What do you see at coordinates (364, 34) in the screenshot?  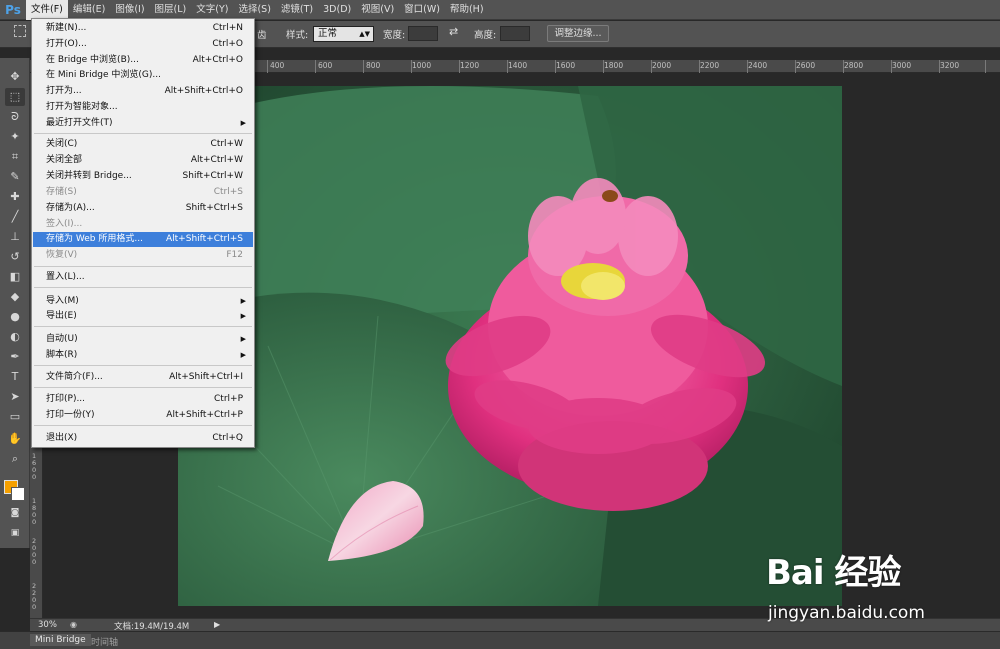 I see `updown-arrow-icon: ▲▼` at bounding box center [364, 34].